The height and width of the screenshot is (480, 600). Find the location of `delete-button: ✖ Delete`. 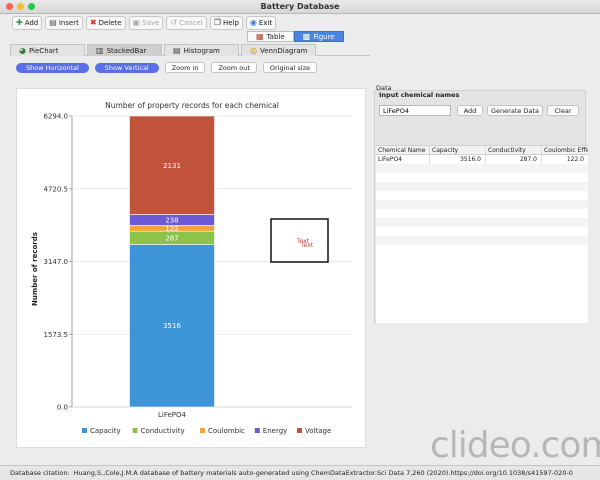

delete-button: ✖ Delete is located at coordinates (105, 22).